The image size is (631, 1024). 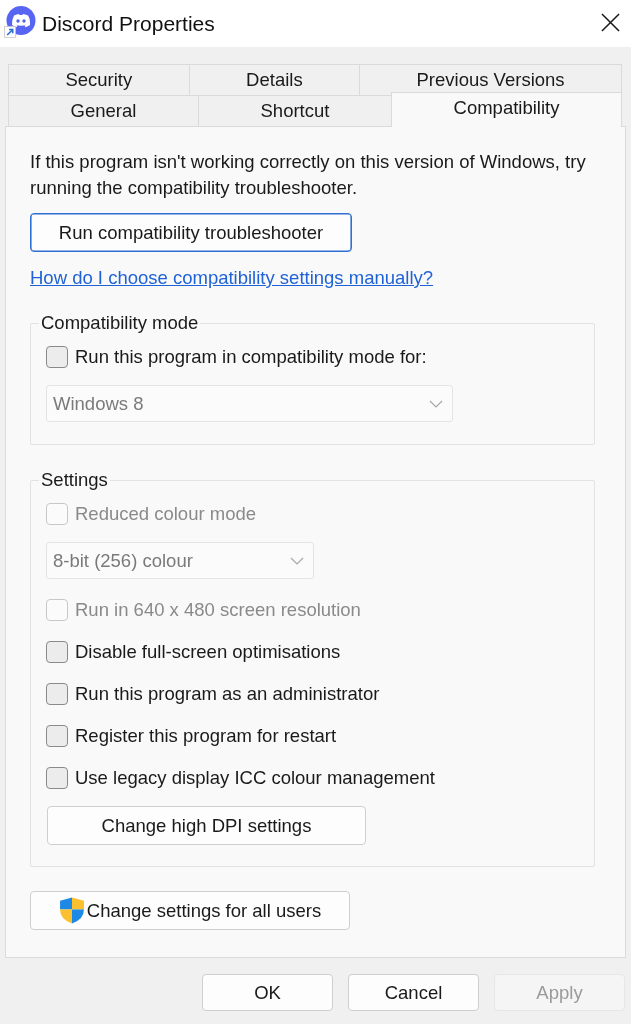 What do you see at coordinates (190, 910) in the screenshot?
I see `all-users-button: Change settings for all users` at bounding box center [190, 910].